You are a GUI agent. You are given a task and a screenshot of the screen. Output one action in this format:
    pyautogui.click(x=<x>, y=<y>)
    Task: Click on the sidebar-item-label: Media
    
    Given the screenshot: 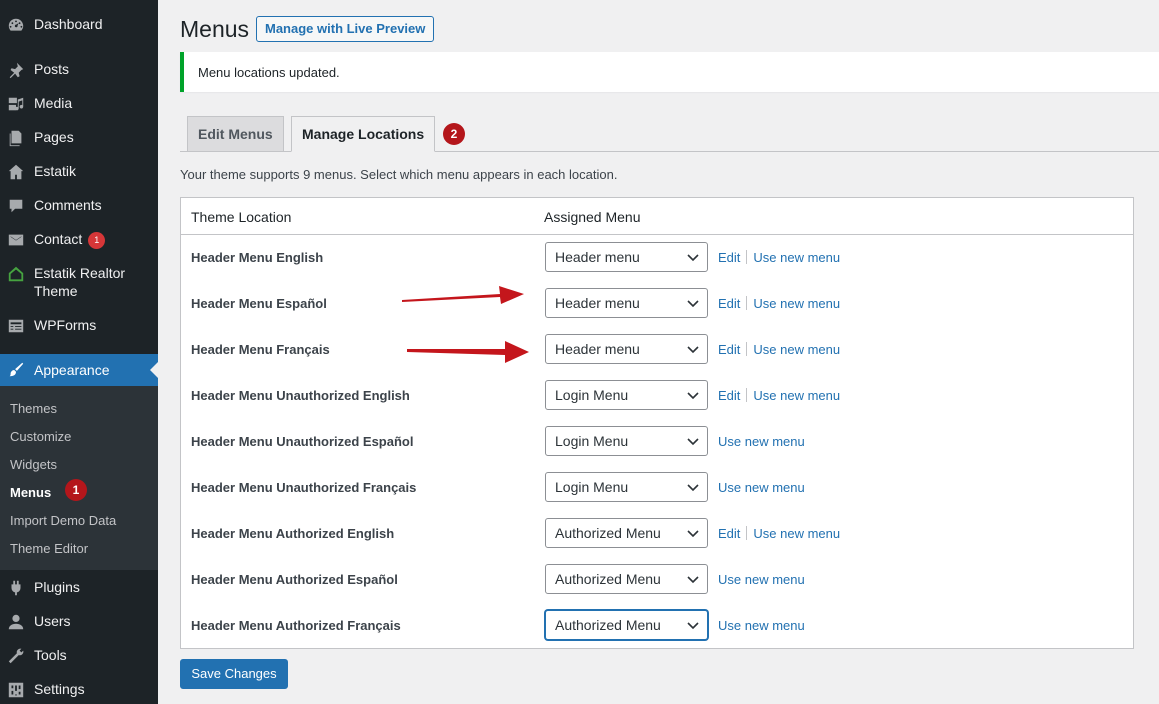 What is the action you would take?
    pyautogui.click(x=53, y=103)
    